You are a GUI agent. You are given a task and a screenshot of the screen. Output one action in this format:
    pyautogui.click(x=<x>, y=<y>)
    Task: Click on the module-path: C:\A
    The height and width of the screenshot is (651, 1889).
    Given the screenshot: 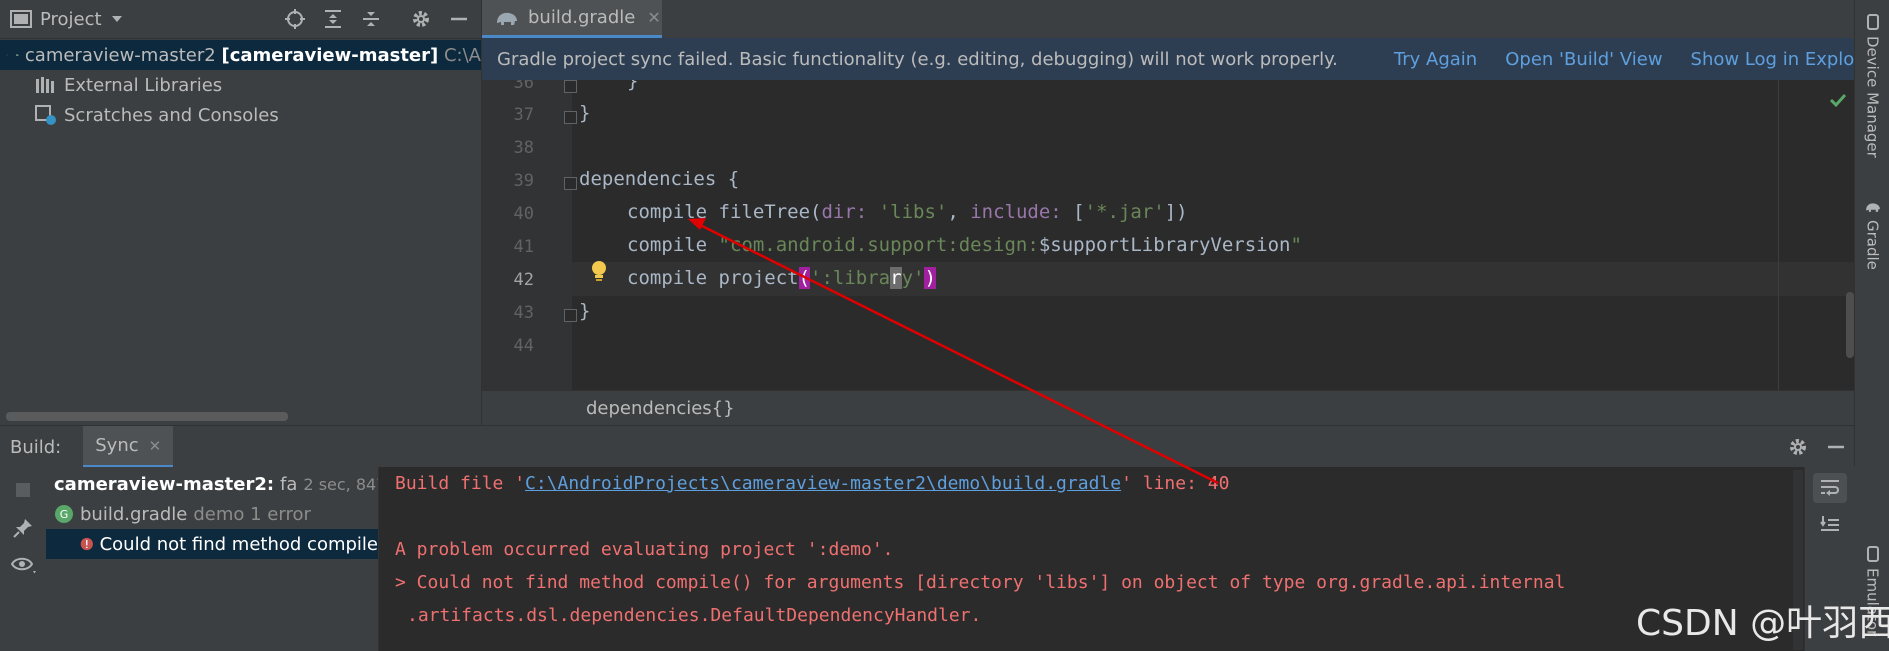 What is the action you would take?
    pyautogui.click(x=462, y=55)
    